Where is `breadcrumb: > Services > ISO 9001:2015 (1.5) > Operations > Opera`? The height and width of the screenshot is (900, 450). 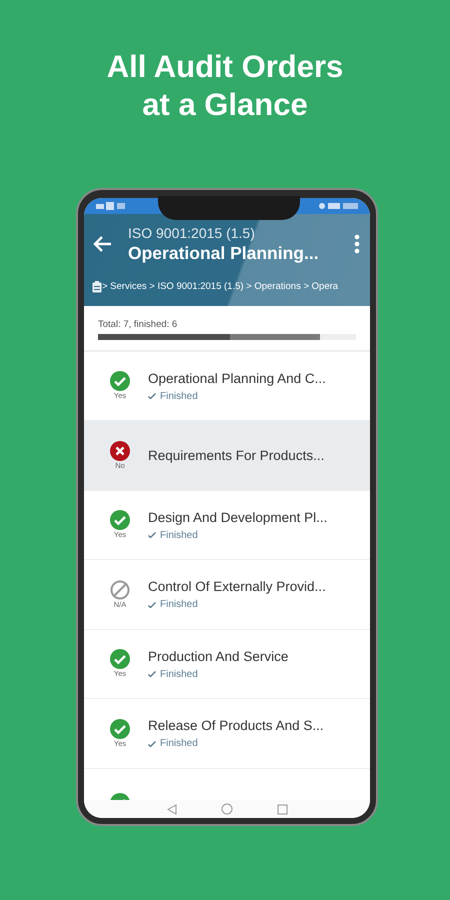 breadcrumb: > Services > ISO 9001:2015 (1.5) > Operations > Opera is located at coordinates (220, 287).